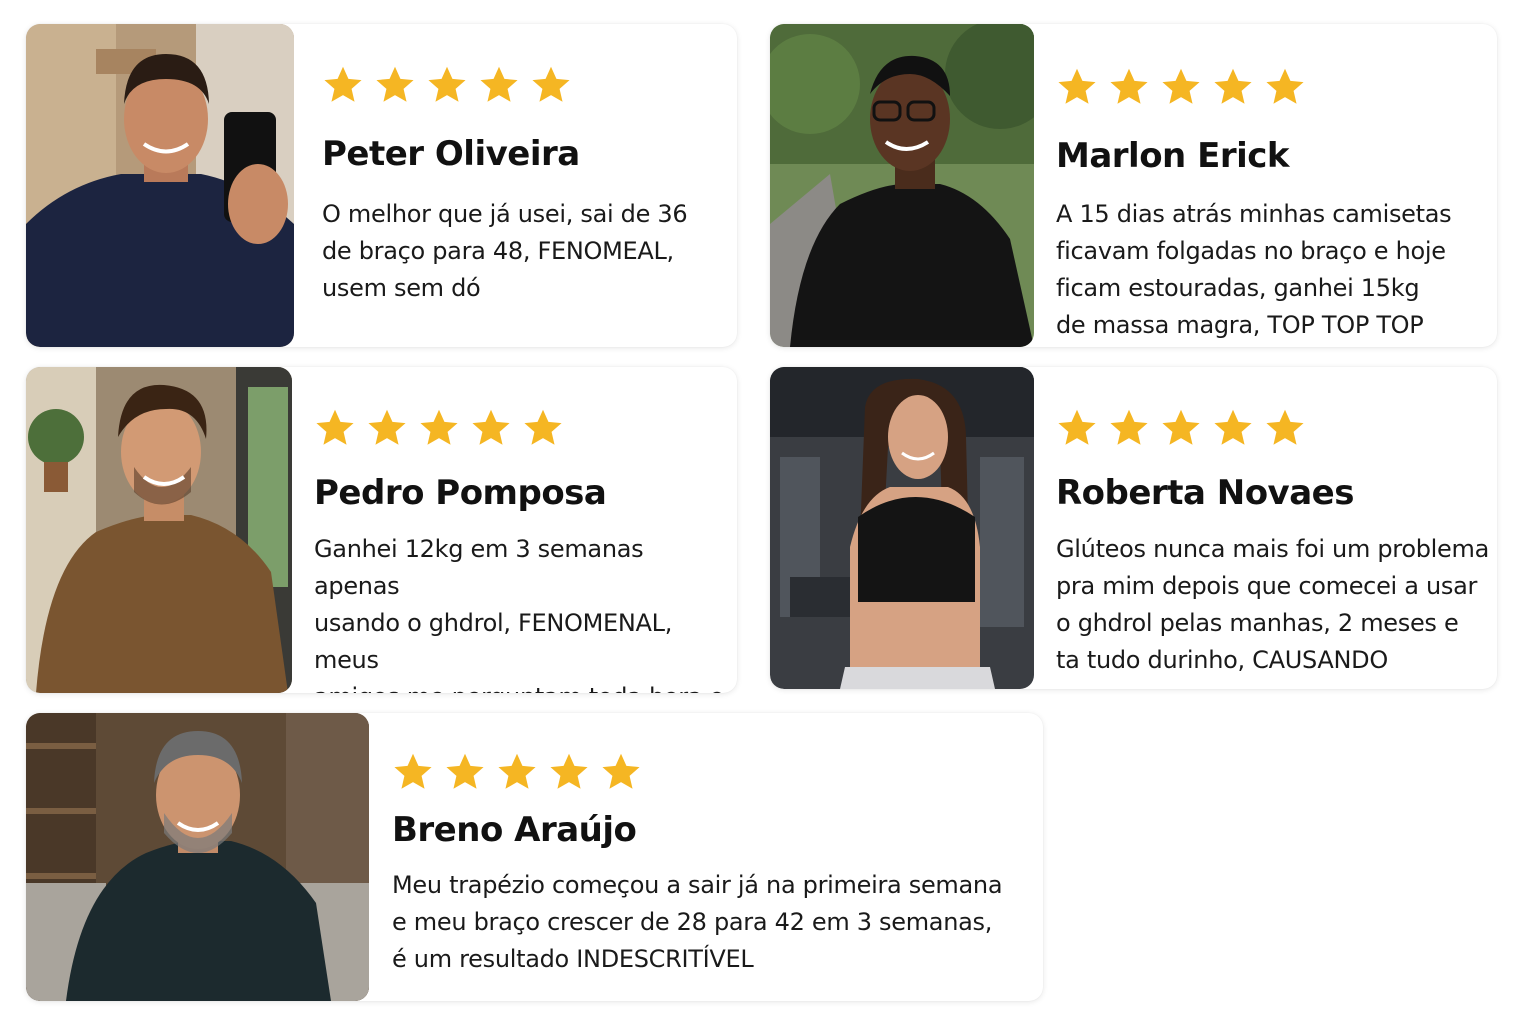  I want to click on reviewer-name: Breno Araújo, so click(514, 830).